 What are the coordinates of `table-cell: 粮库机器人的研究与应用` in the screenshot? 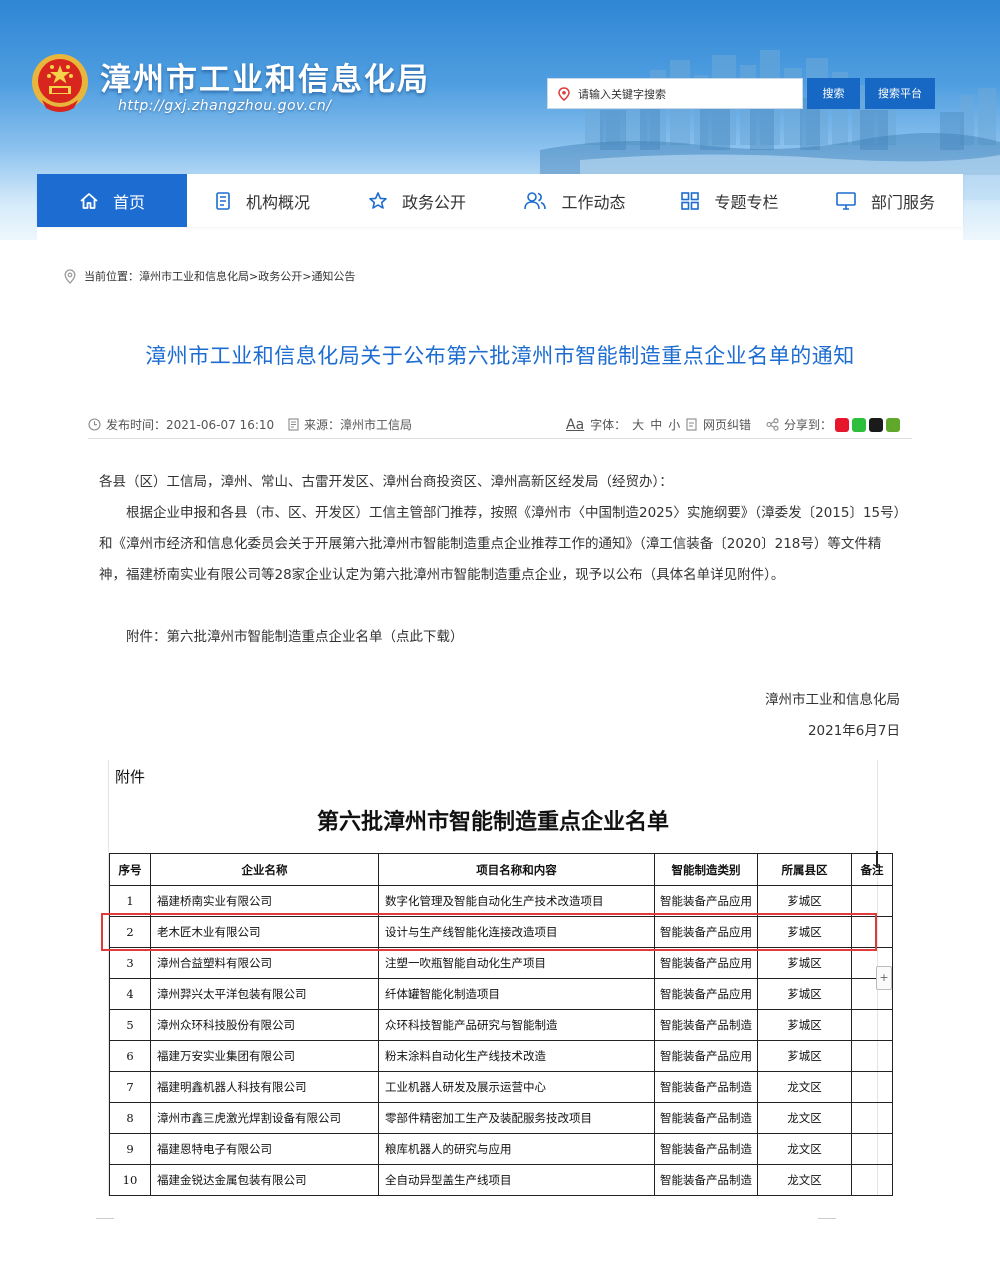 It's located at (517, 1149).